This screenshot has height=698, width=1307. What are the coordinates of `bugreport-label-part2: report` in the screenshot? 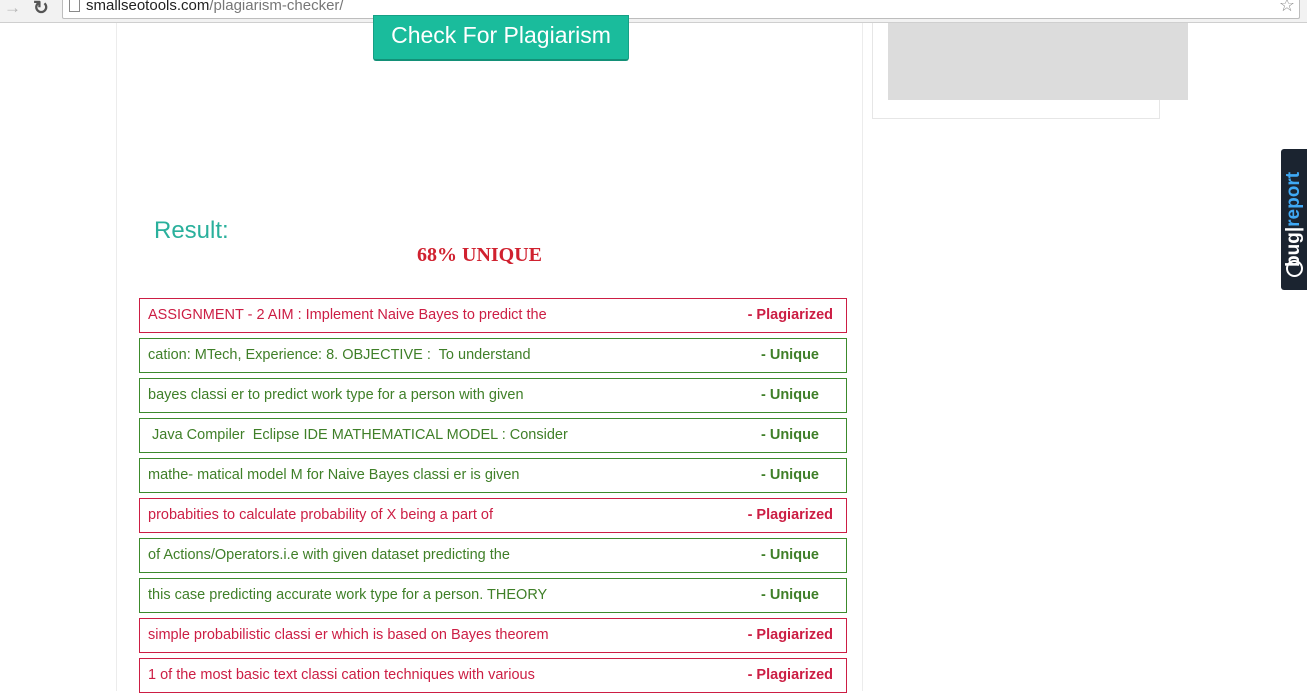 It's located at (1293, 199).